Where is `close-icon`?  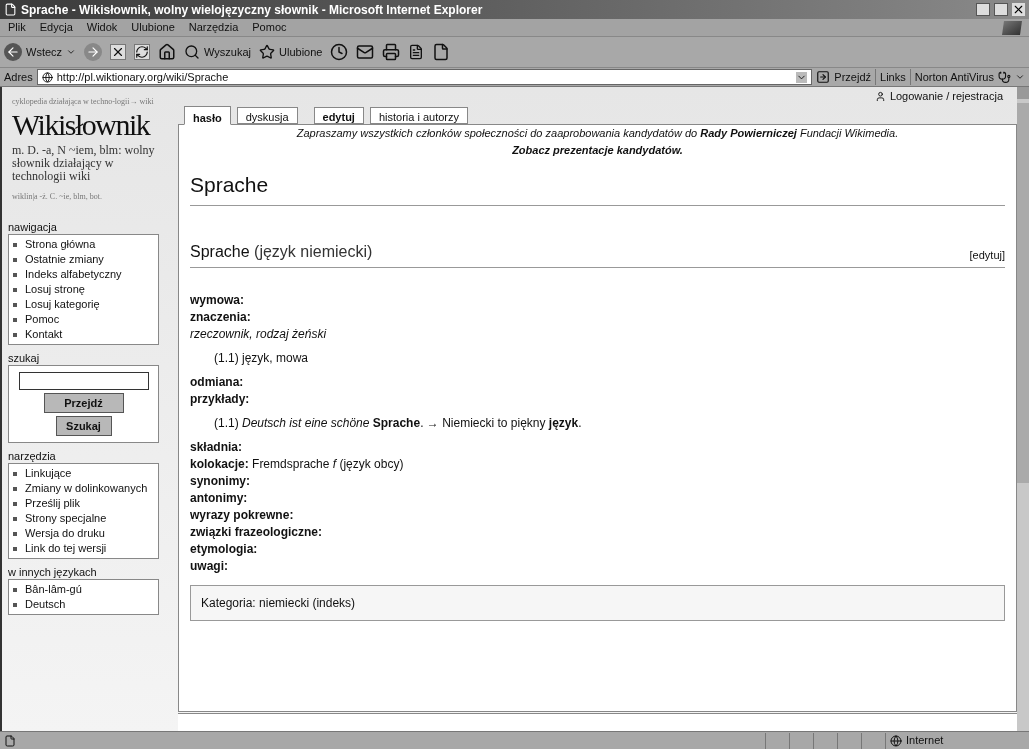 close-icon is located at coordinates (1018, 9).